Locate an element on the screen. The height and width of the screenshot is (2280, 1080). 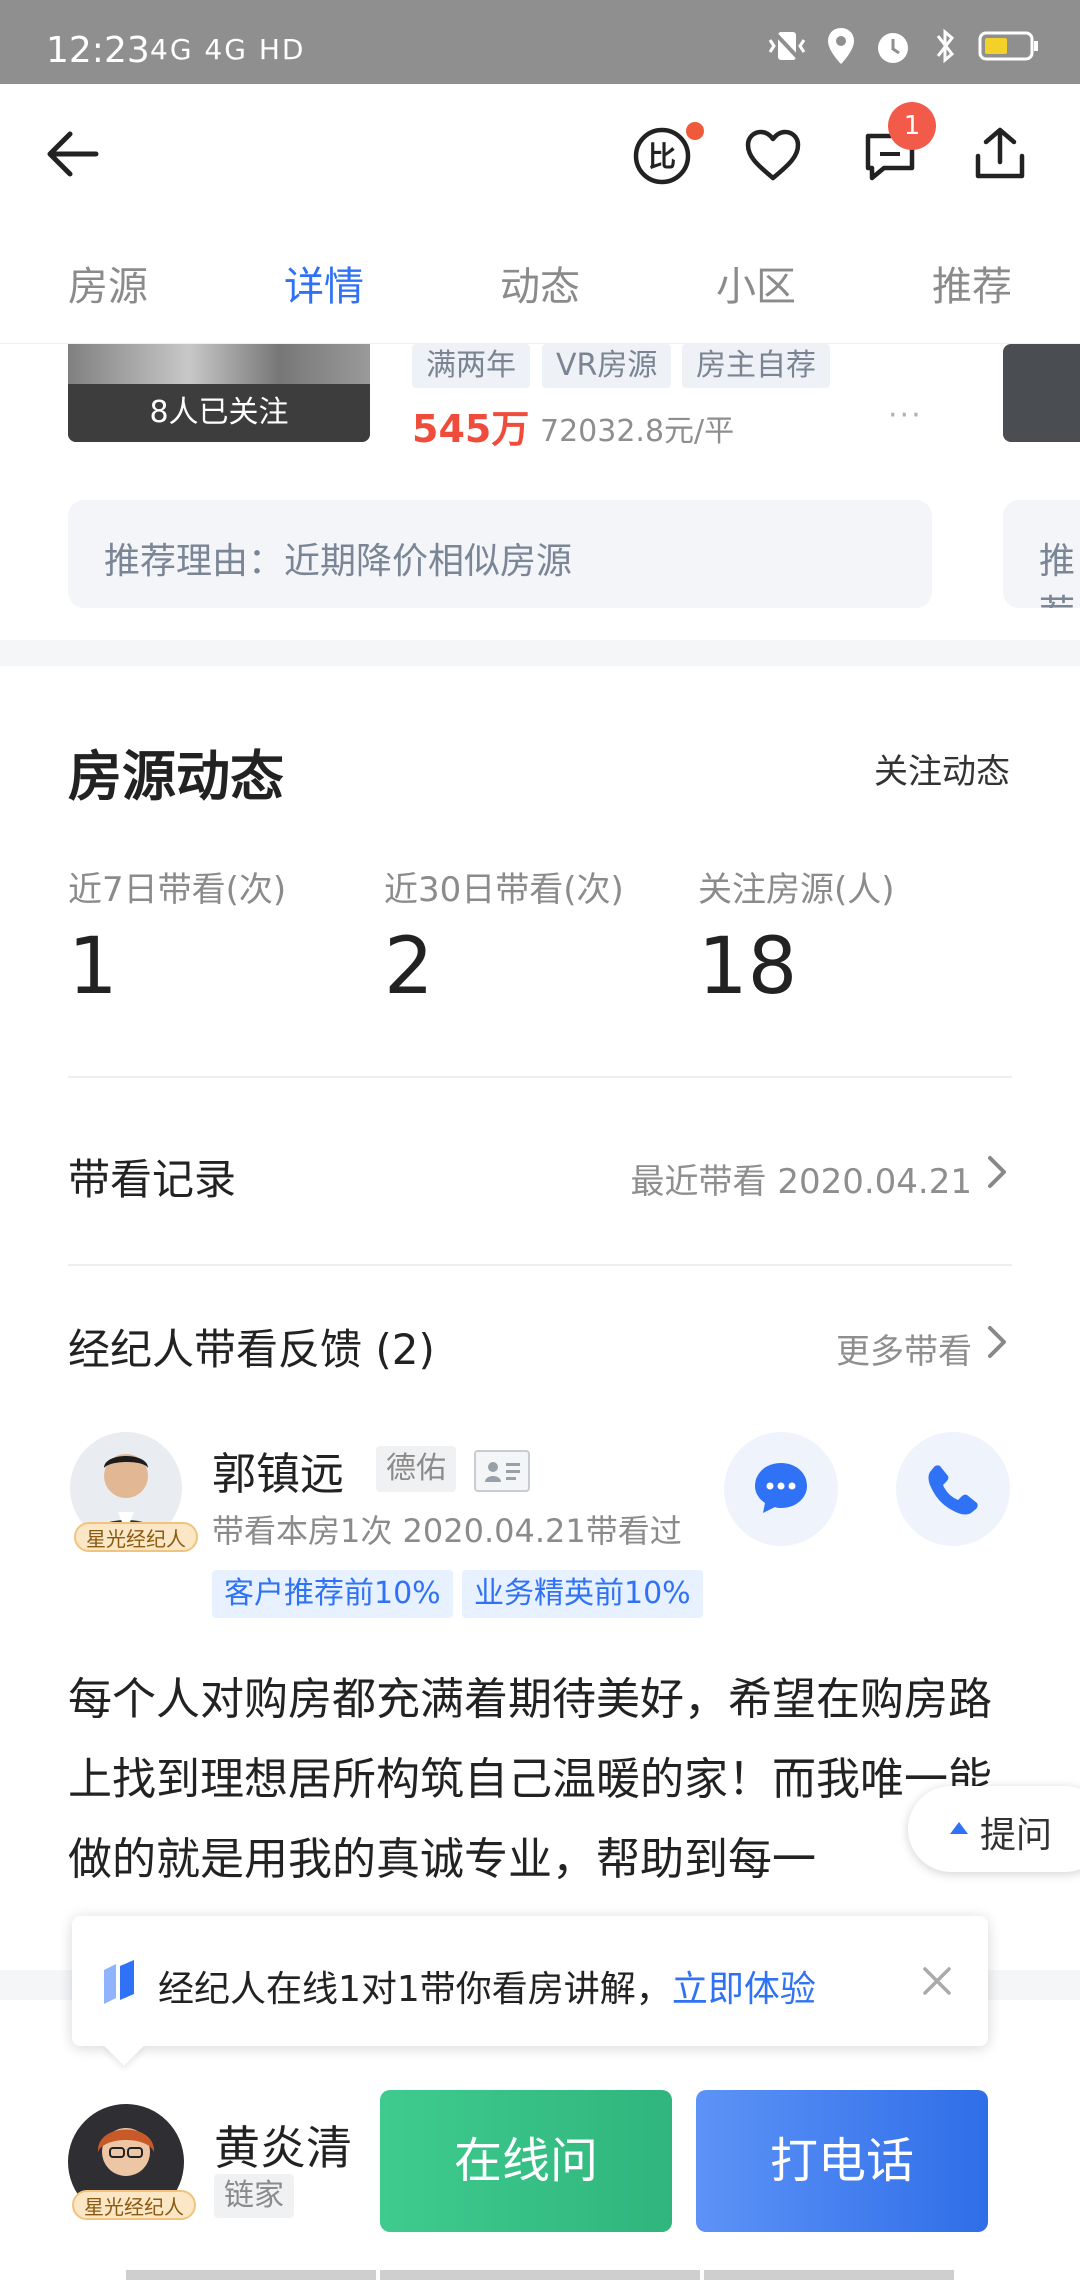
message-badge: 1 is located at coordinates (912, 126).